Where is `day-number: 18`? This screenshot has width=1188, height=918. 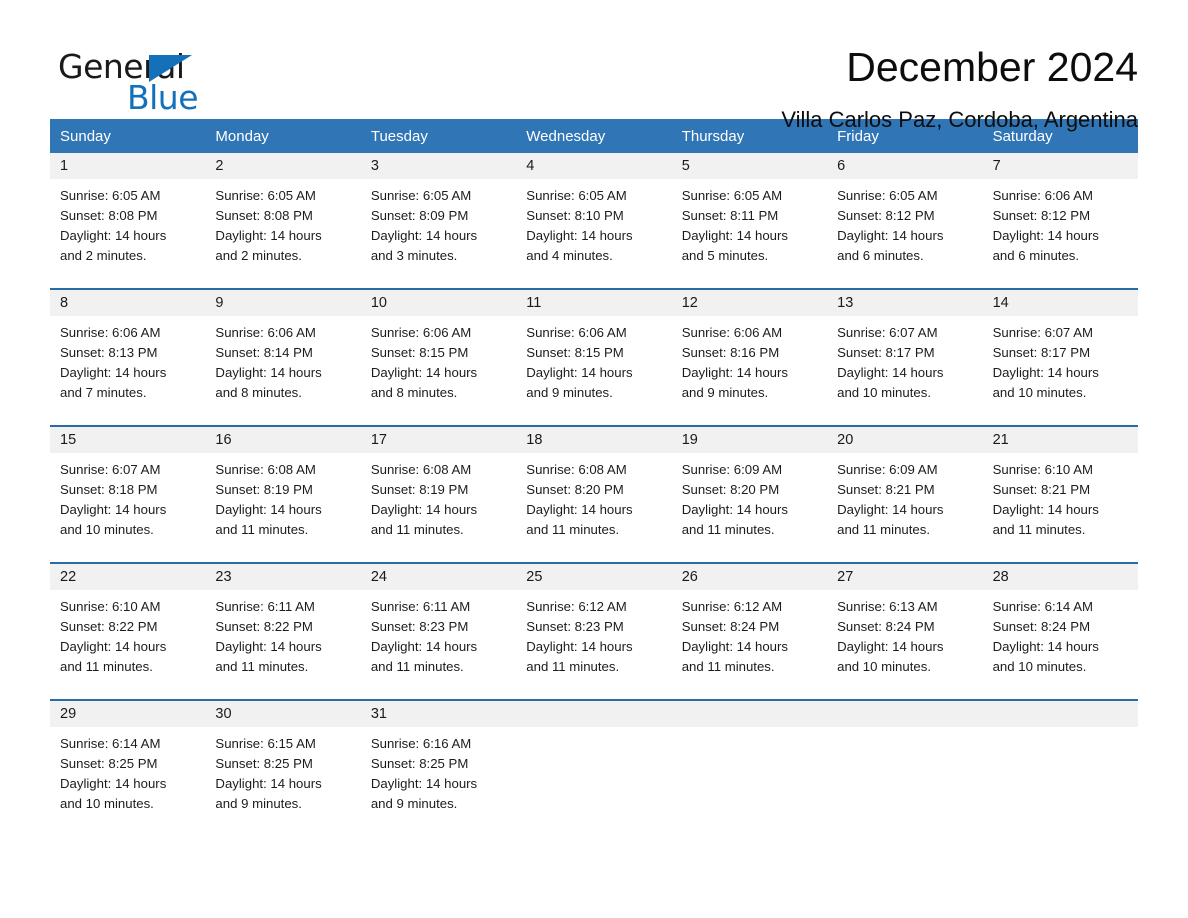 day-number: 18 is located at coordinates (593, 440).